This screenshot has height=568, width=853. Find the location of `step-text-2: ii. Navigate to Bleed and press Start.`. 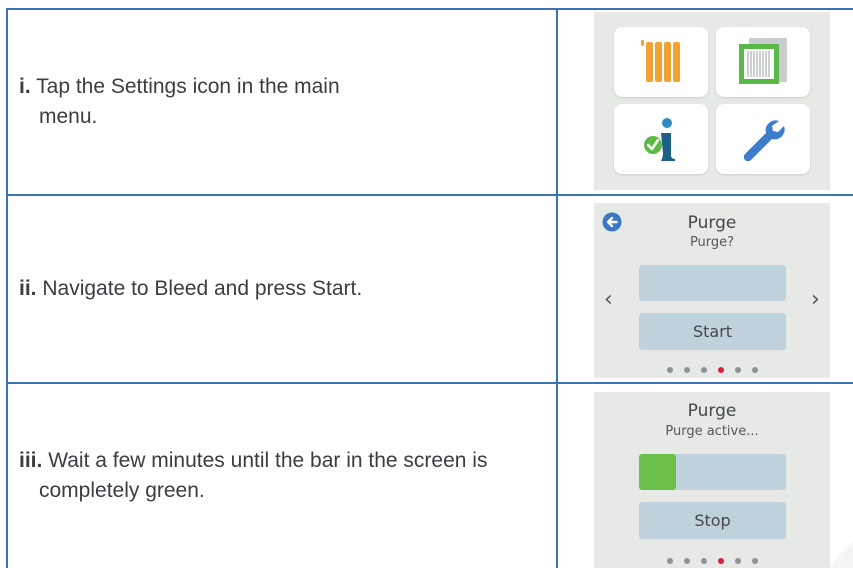

step-text-2: ii. Navigate to Bleed and press Start. is located at coordinates (195, 289).